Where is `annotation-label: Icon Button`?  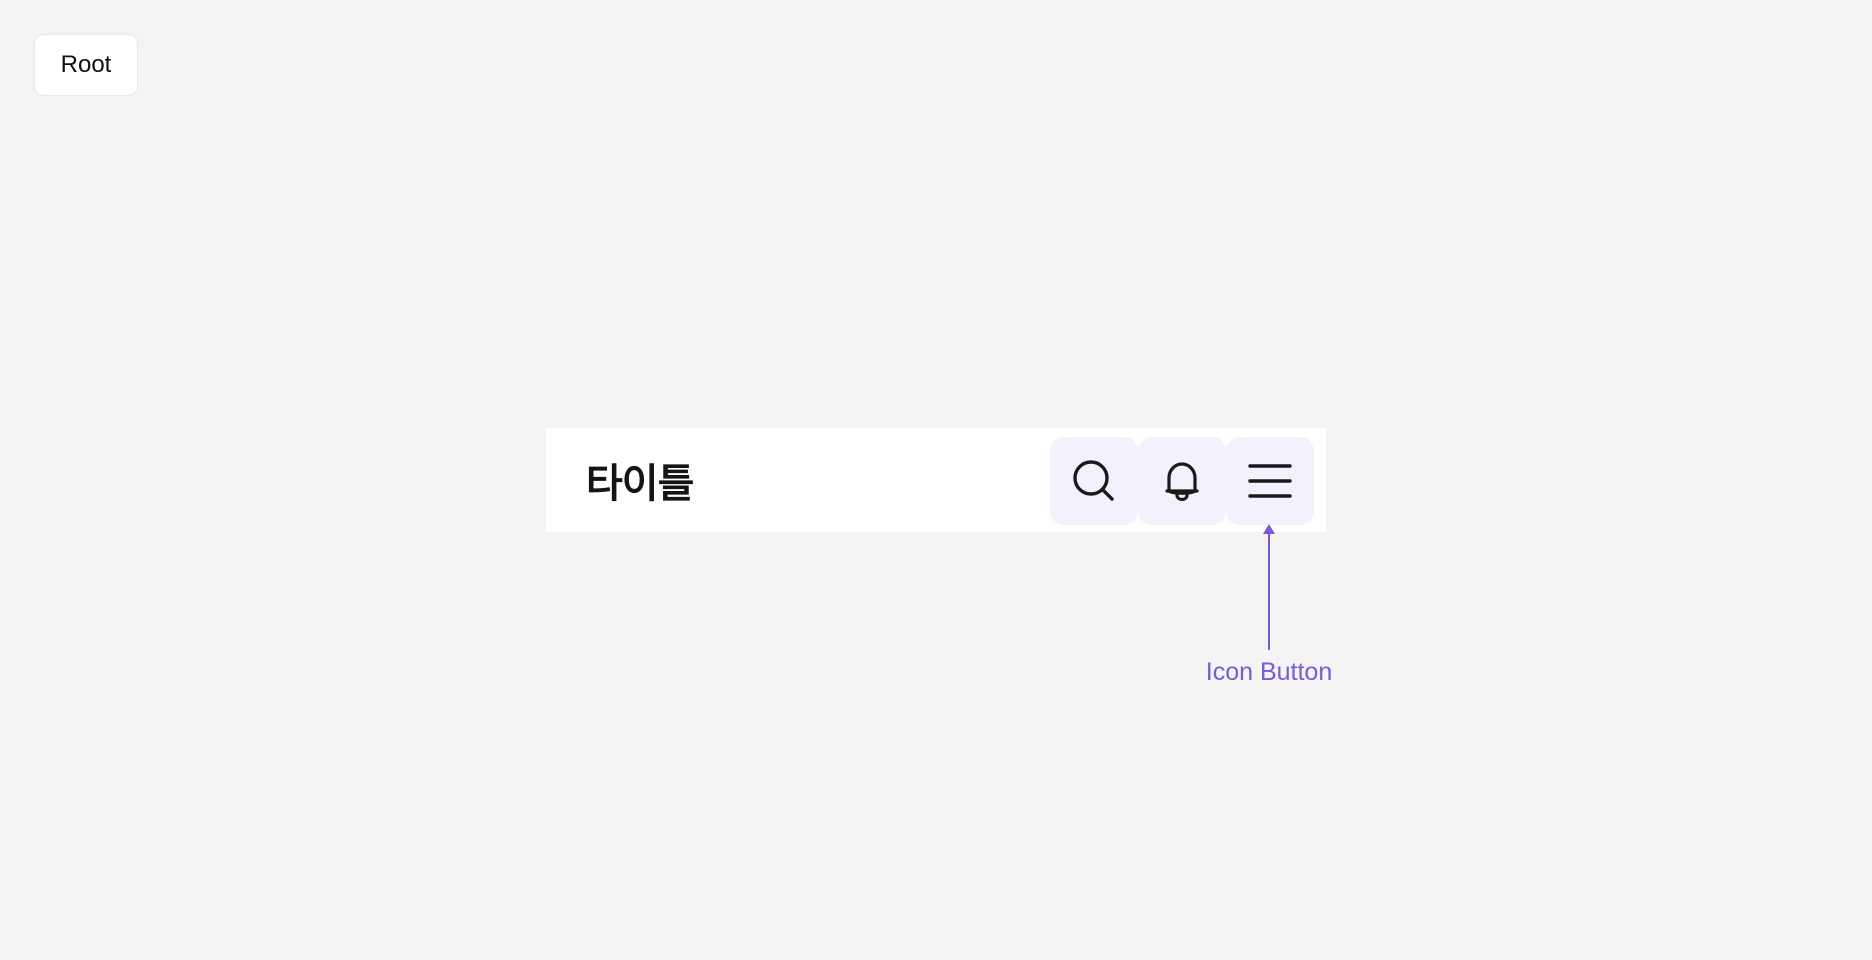 annotation-label: Icon Button is located at coordinates (1269, 672).